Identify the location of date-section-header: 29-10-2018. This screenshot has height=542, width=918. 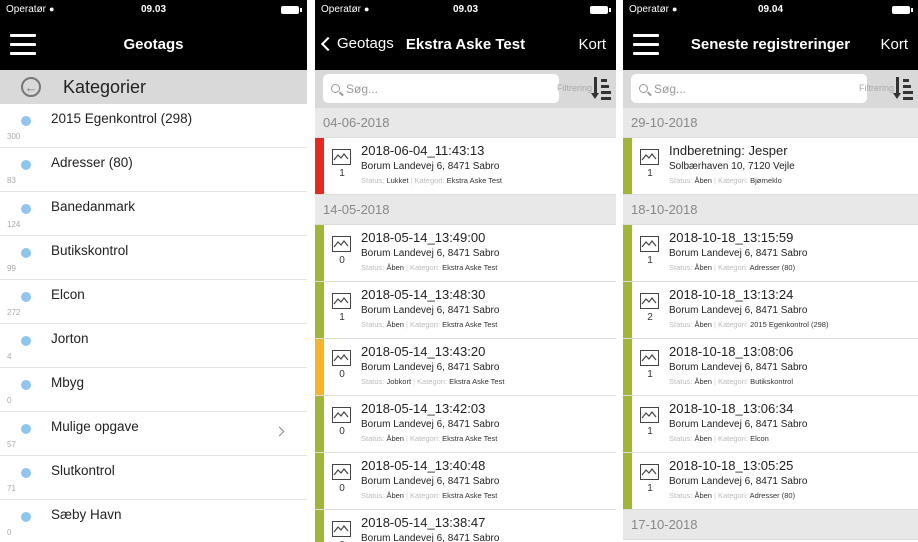
(770, 123).